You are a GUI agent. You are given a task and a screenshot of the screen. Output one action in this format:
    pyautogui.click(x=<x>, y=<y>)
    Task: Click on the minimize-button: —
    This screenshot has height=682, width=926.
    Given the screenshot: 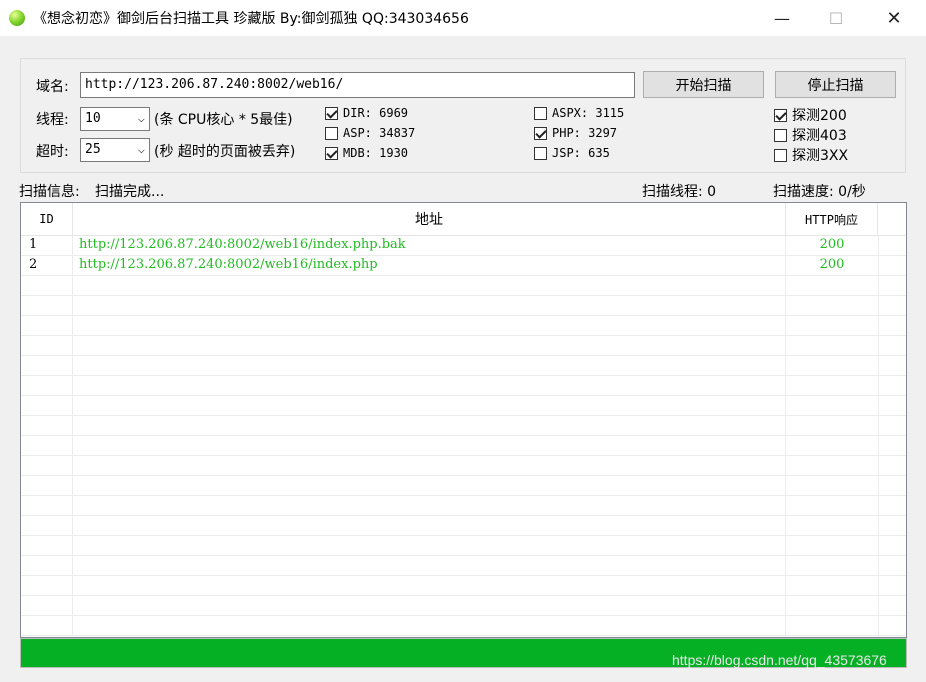 What is the action you would take?
    pyautogui.click(x=782, y=18)
    